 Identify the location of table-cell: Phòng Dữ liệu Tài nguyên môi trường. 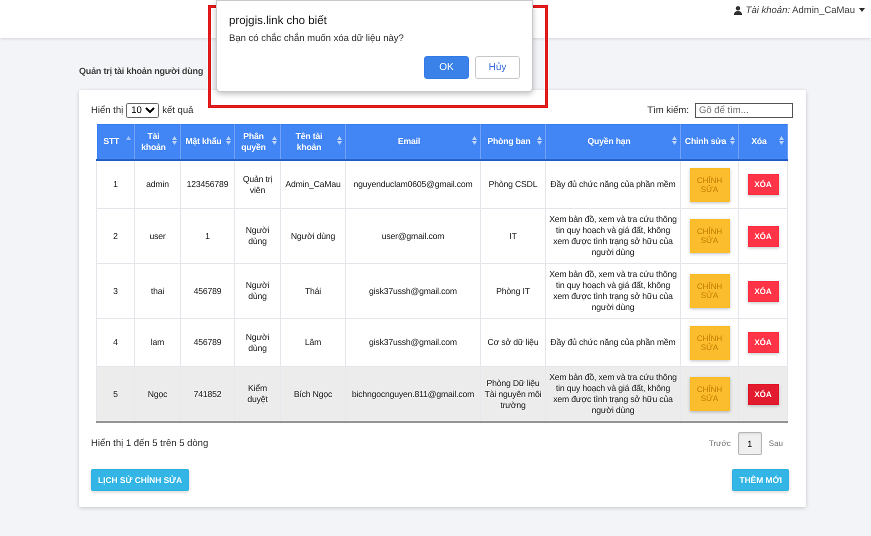
(513, 394).